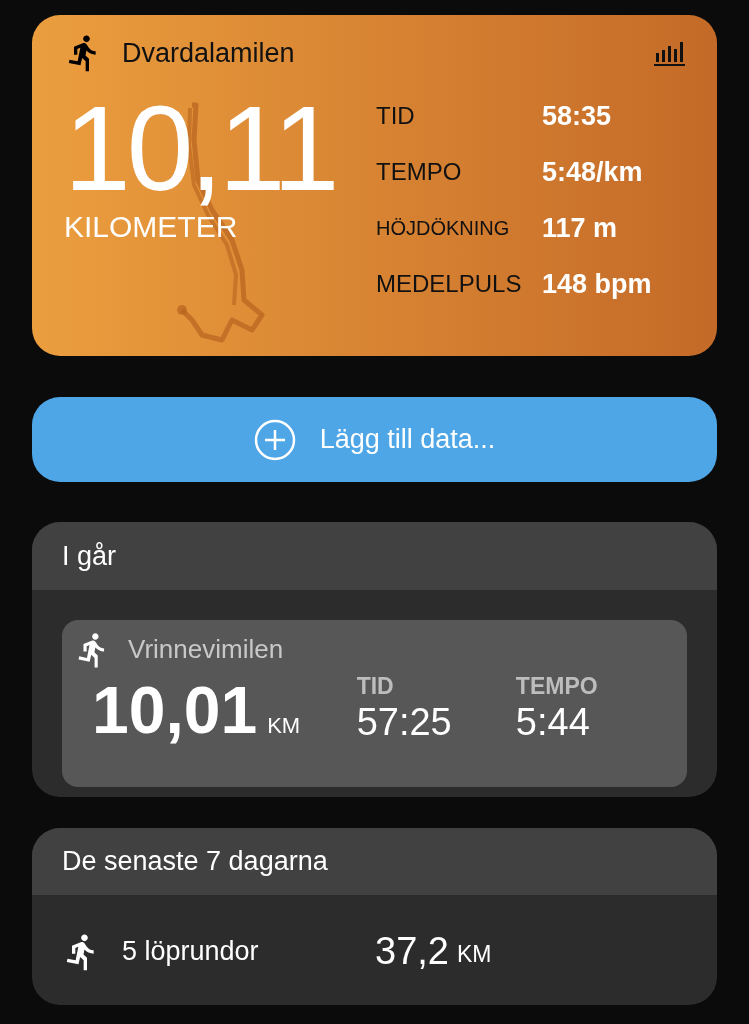  I want to click on stat-label: MEDELPULS, so click(449, 283).